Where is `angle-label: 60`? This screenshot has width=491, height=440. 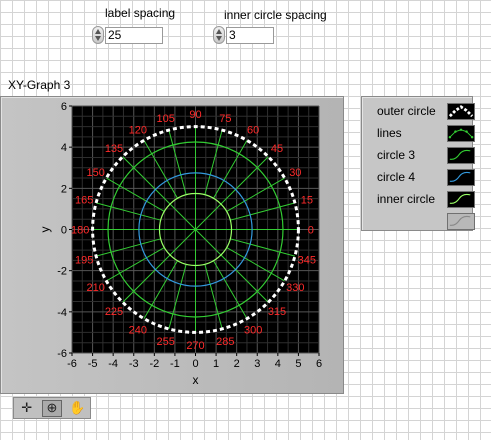
angle-label: 60 is located at coordinates (253, 131).